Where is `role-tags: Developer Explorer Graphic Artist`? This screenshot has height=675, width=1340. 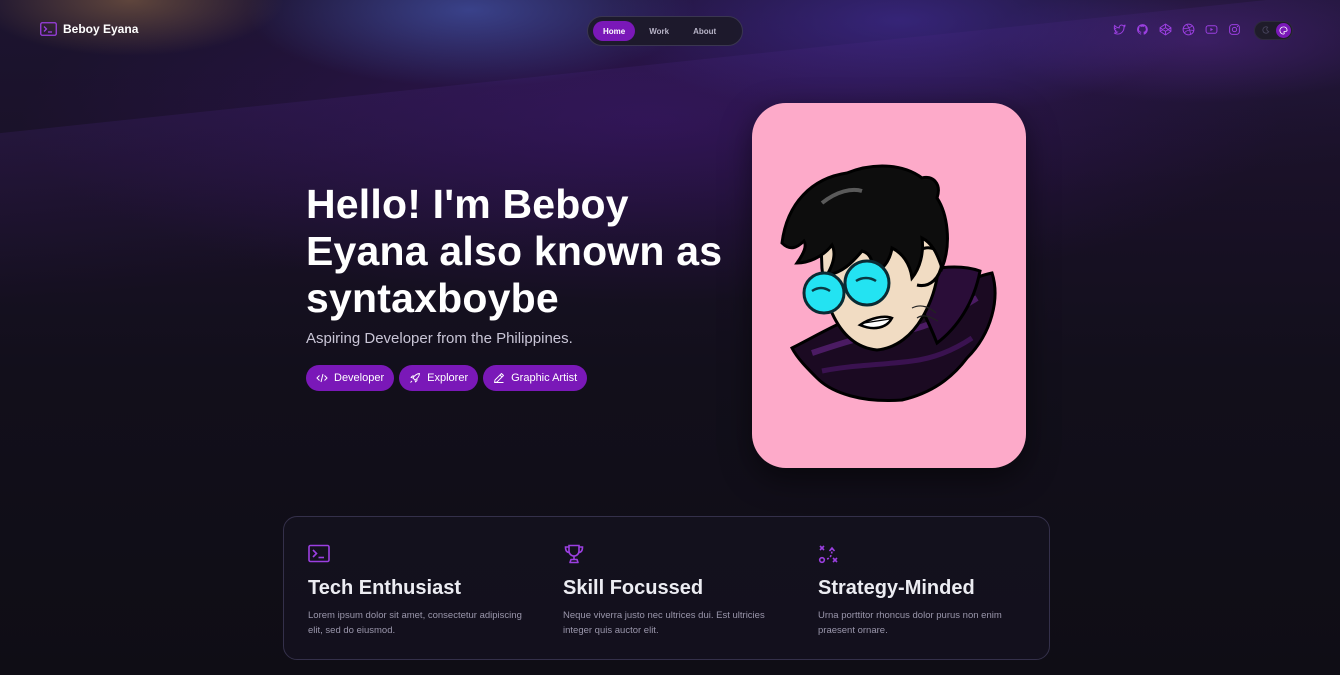
role-tags: Developer Explorer Graphic Artist is located at coordinates (447, 378).